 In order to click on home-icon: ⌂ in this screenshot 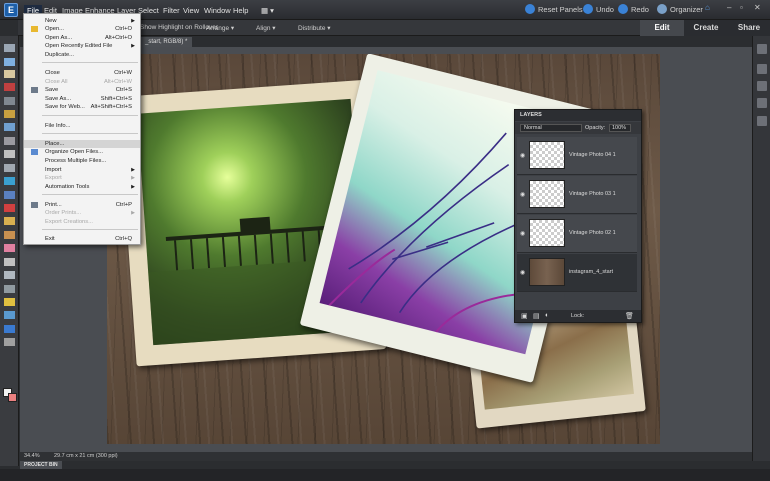, I will do `click(707, 7)`.